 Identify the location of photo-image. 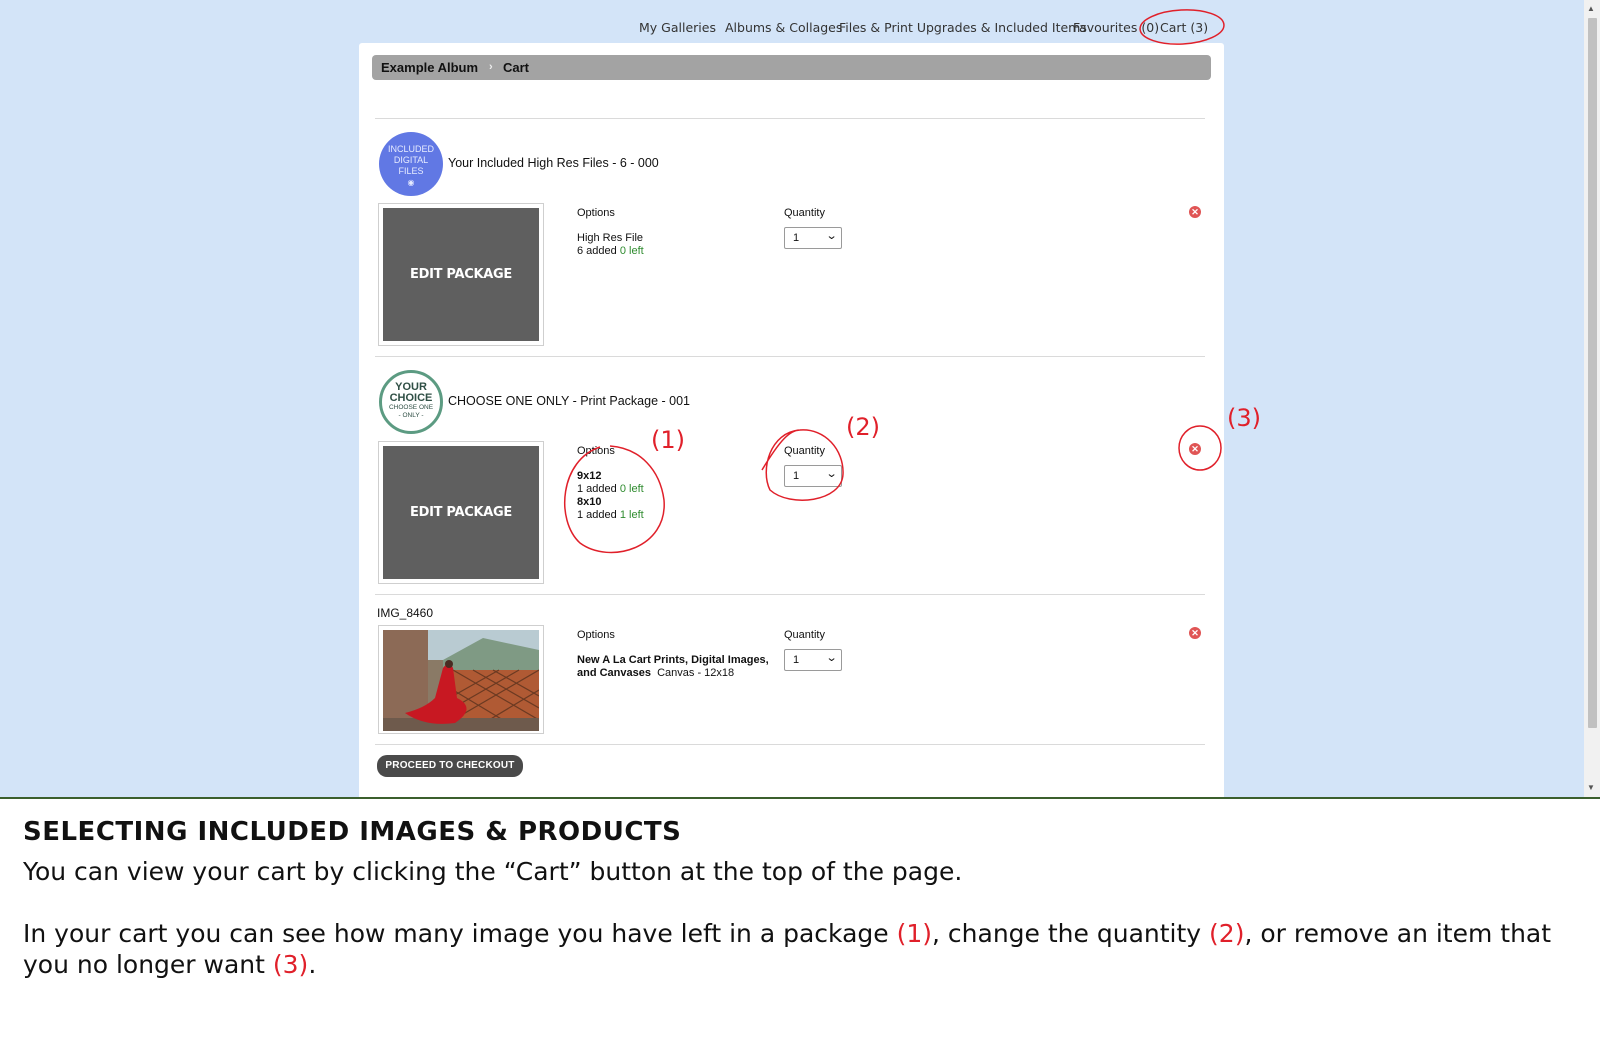
(461, 680).